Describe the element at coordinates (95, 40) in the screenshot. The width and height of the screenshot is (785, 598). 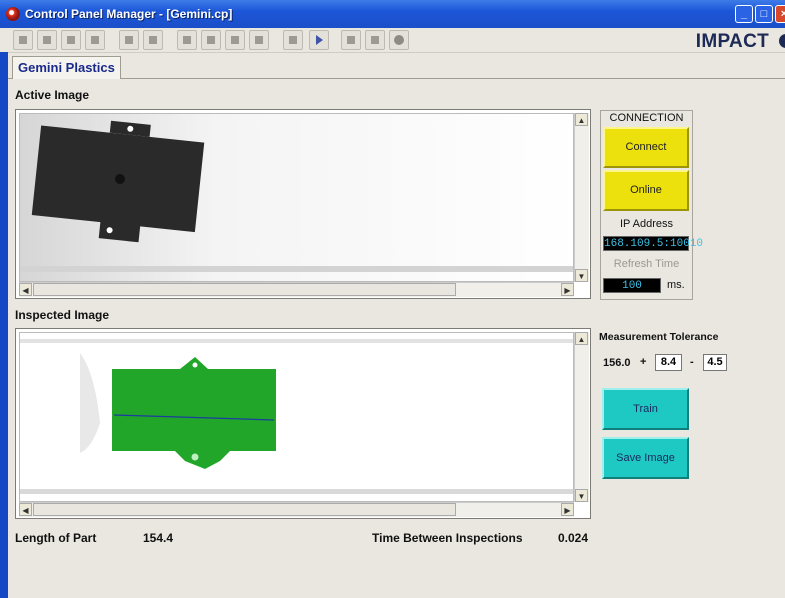
I see `save-all-icon` at that location.